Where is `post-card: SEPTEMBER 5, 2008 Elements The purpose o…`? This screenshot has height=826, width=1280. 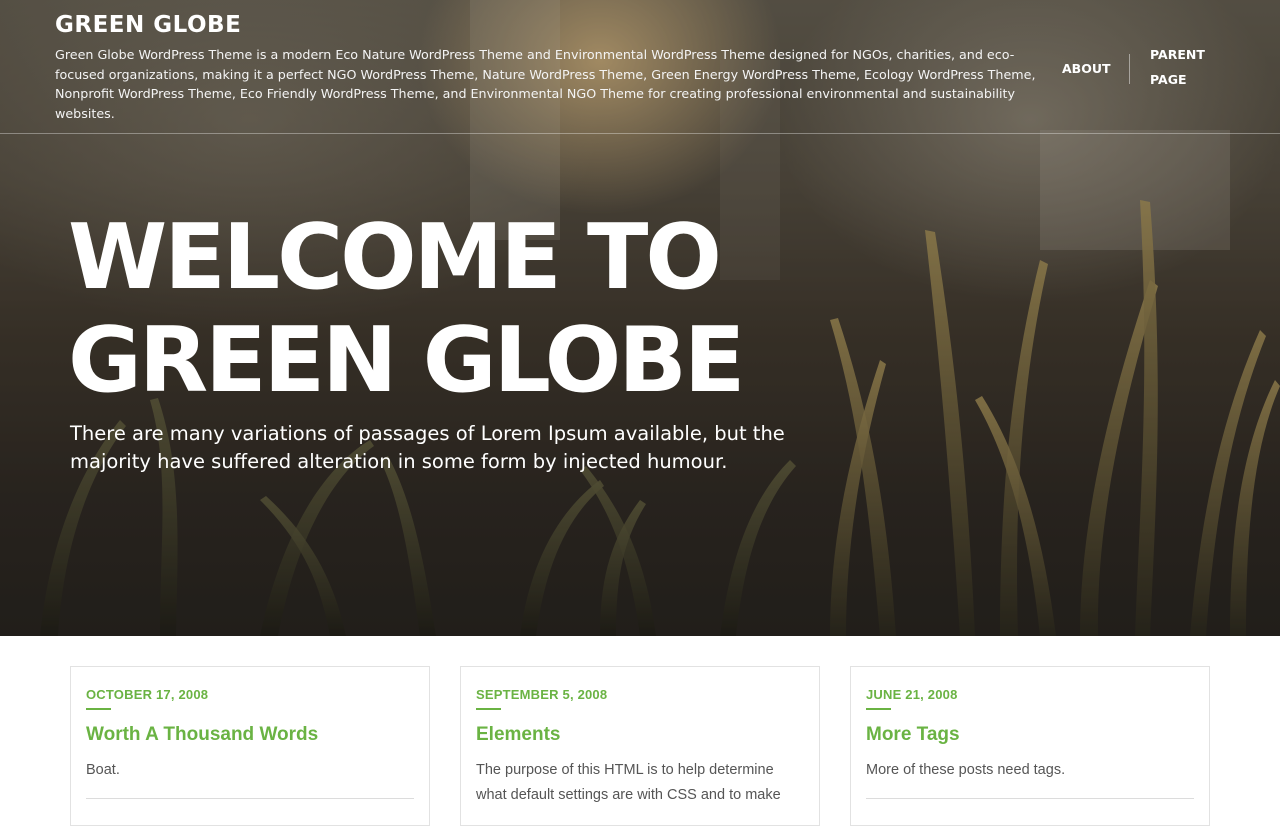
post-card: SEPTEMBER 5, 2008 Elements The purpose o… is located at coordinates (640, 746).